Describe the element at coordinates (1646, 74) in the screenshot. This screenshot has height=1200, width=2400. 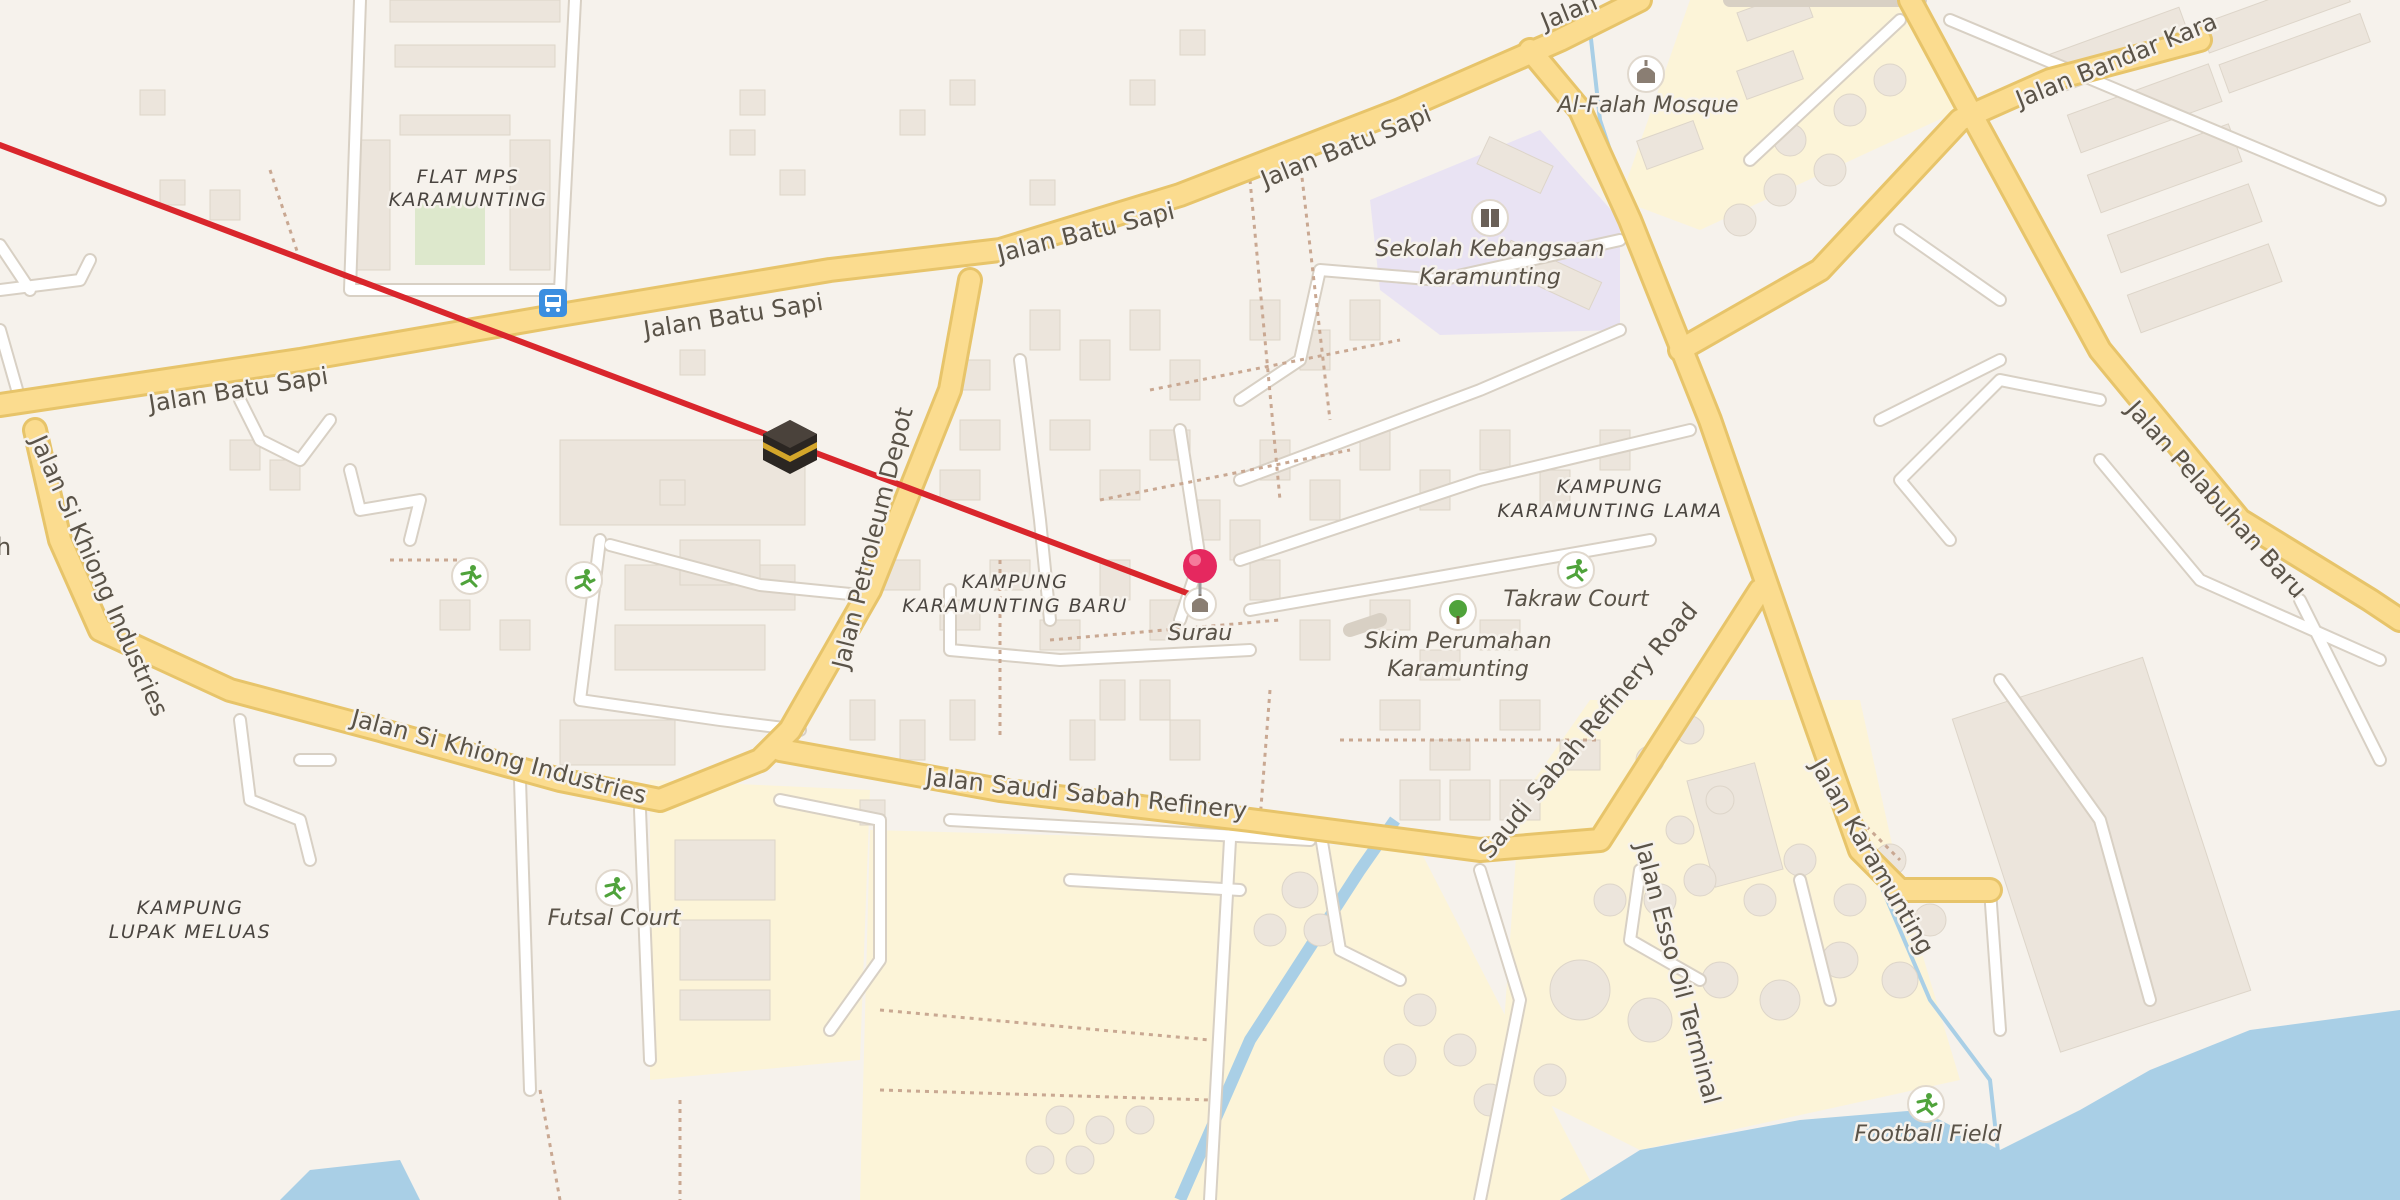
I see `mosque-icon` at that location.